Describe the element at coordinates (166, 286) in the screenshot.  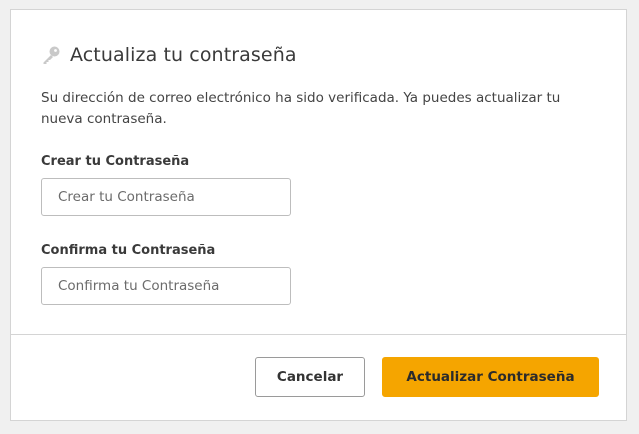
I see `confirm-password-input` at that location.